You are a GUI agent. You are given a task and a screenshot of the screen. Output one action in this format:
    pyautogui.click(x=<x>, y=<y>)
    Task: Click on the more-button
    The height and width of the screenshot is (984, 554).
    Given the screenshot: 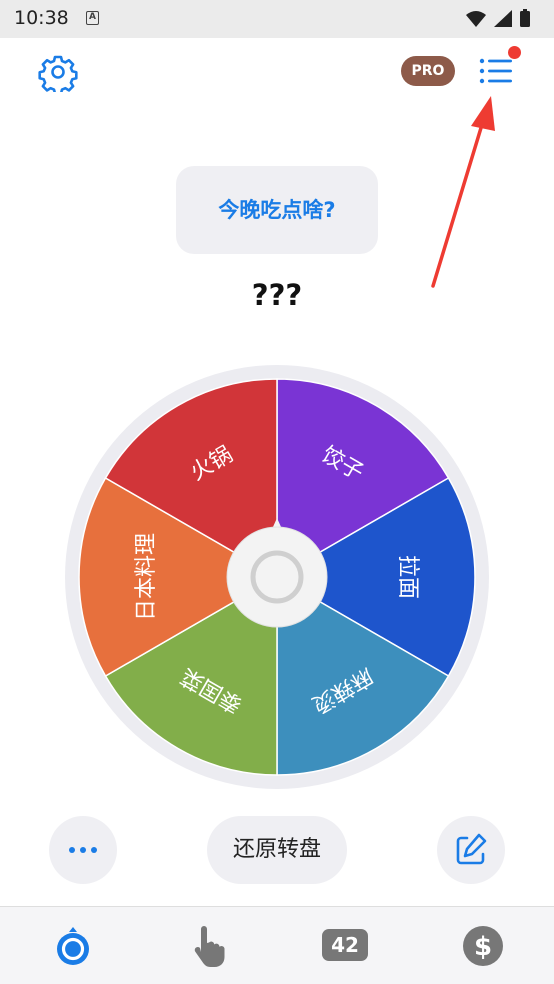 What is the action you would take?
    pyautogui.click(x=83, y=850)
    